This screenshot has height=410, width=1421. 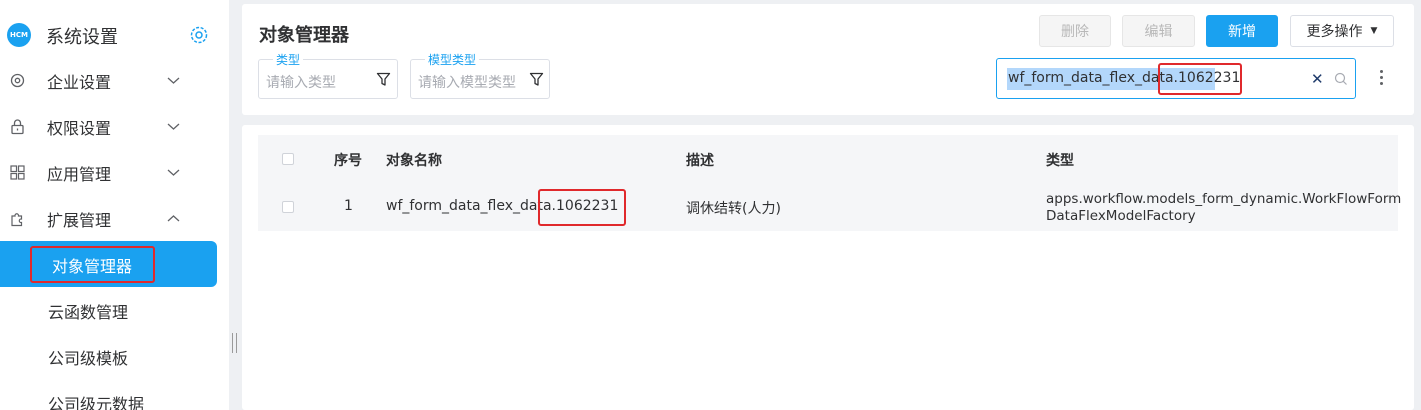 What do you see at coordinates (288, 159) in the screenshot?
I see `select-all-checkbox` at bounding box center [288, 159].